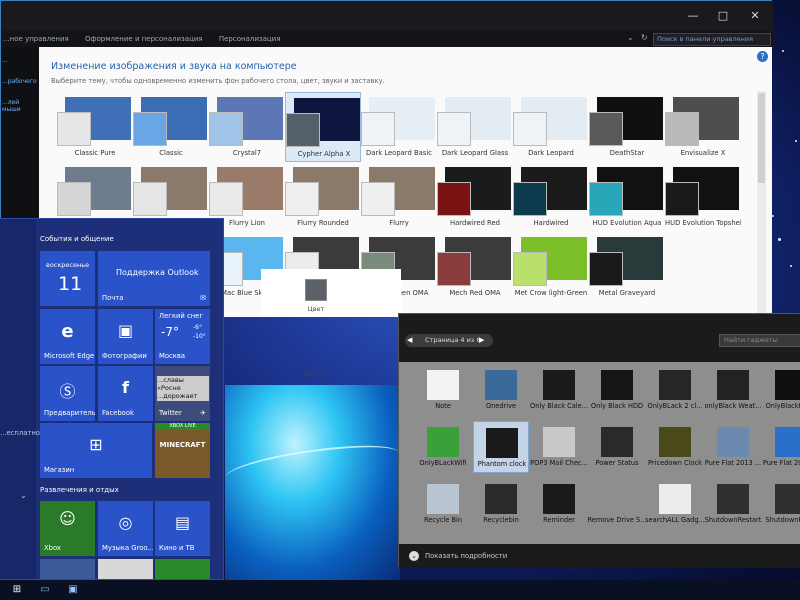 Image resolution: width=800 pixels, height=600 pixels. Describe the element at coordinates (443, 390) in the screenshot. I see `gadget-item: Note` at that location.